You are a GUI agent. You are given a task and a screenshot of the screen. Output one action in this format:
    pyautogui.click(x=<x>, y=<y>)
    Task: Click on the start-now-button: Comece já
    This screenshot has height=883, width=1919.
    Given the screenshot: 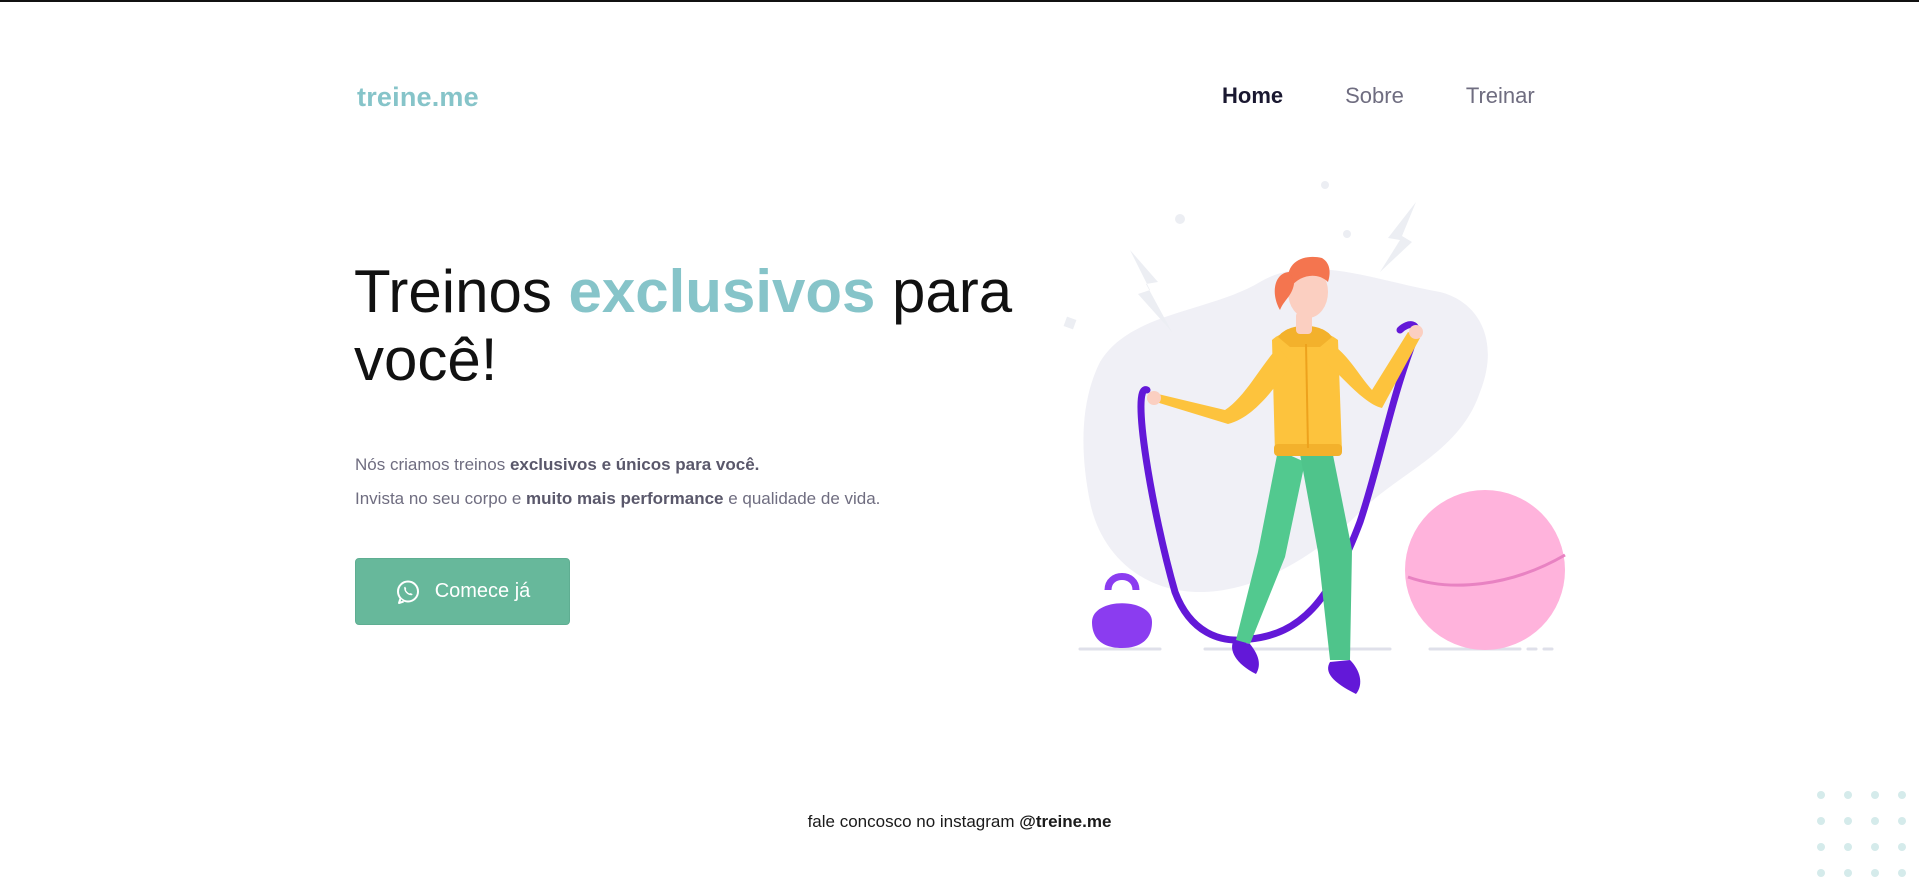 What is the action you would take?
    pyautogui.click(x=462, y=591)
    